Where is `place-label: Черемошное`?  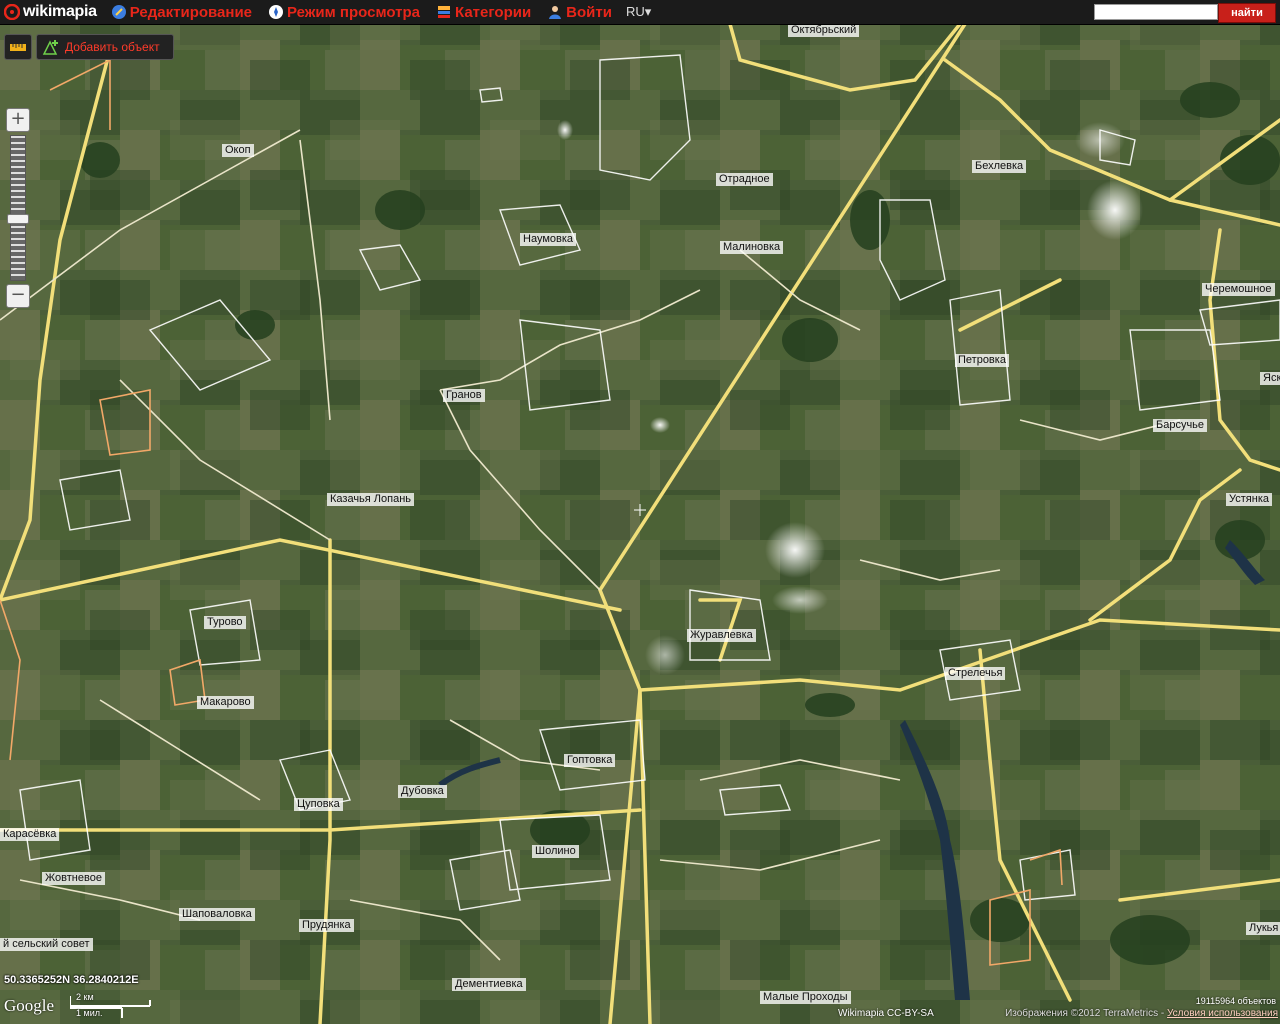
place-label: Черемошное is located at coordinates (1238, 289).